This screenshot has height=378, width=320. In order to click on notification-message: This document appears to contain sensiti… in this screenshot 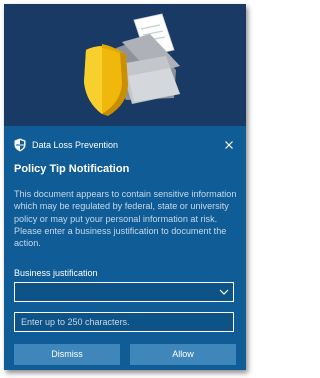, I will do `click(125, 219)`.